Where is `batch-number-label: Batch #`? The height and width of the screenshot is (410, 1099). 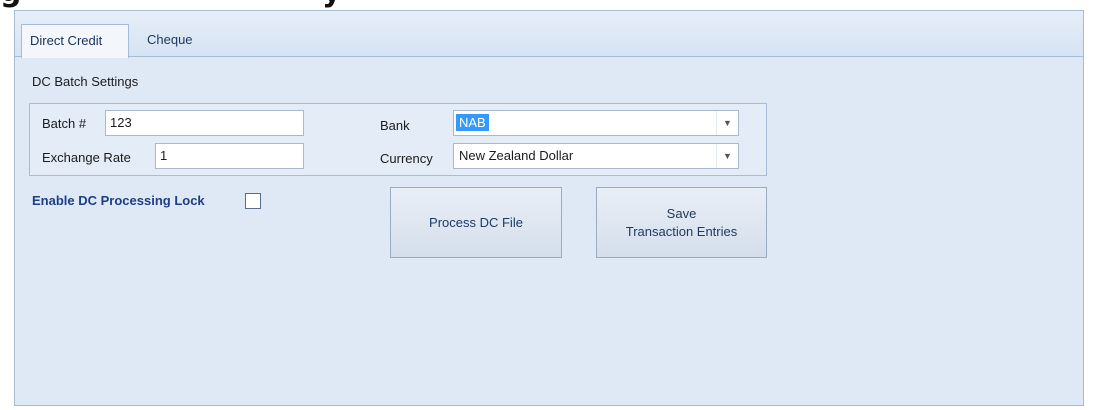
batch-number-label: Batch # is located at coordinates (64, 123).